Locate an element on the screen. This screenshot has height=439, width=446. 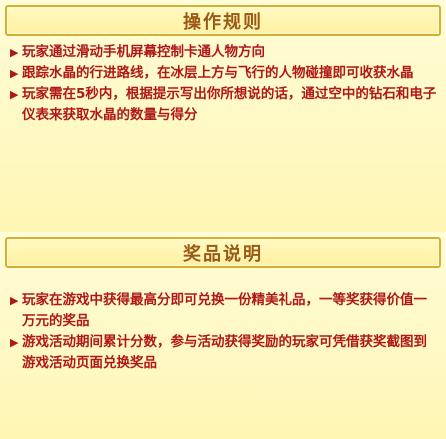
rule-item-2: ▶ 跟踪水晶的行进路线，在冰层上方与飞行的人物碰撞即可收获水晶 is located at coordinates (225, 73).